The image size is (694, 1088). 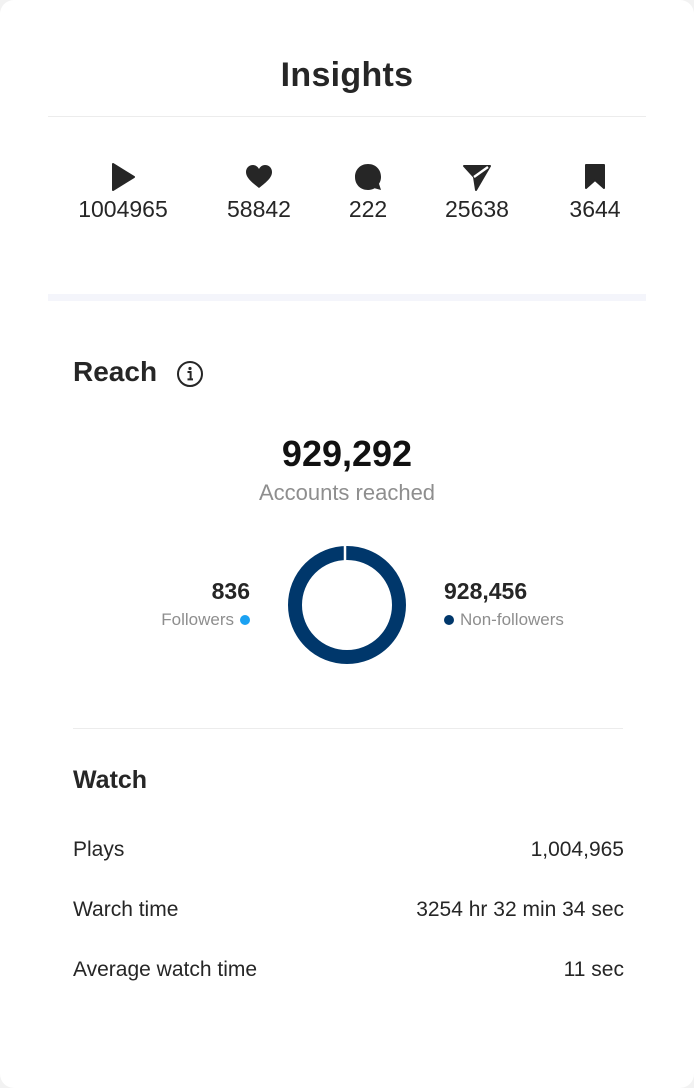 What do you see at coordinates (259, 192) in the screenshot?
I see `stat-likes: 58842` at bounding box center [259, 192].